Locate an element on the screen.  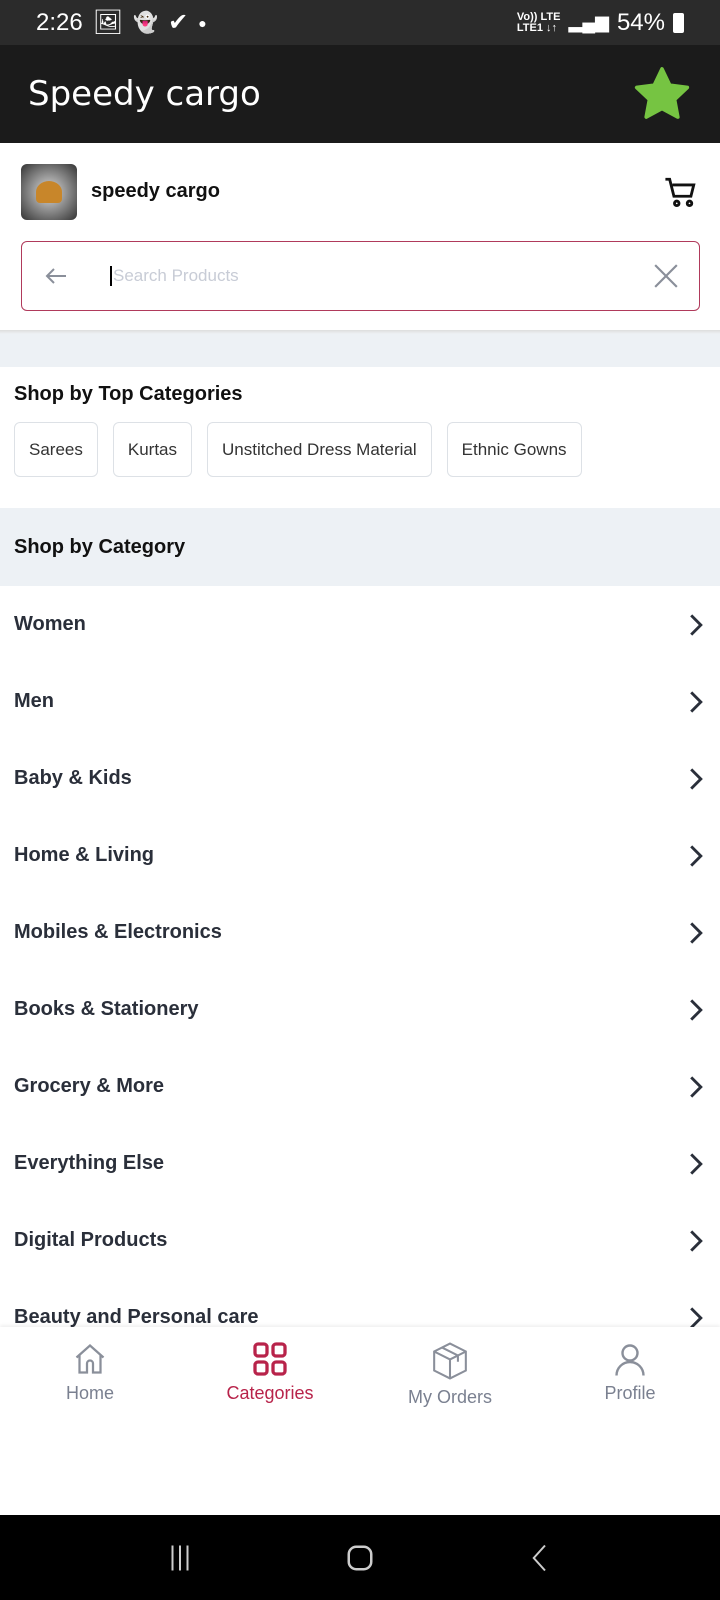
tab-my-orders: My Orders is located at coordinates (450, 1367).